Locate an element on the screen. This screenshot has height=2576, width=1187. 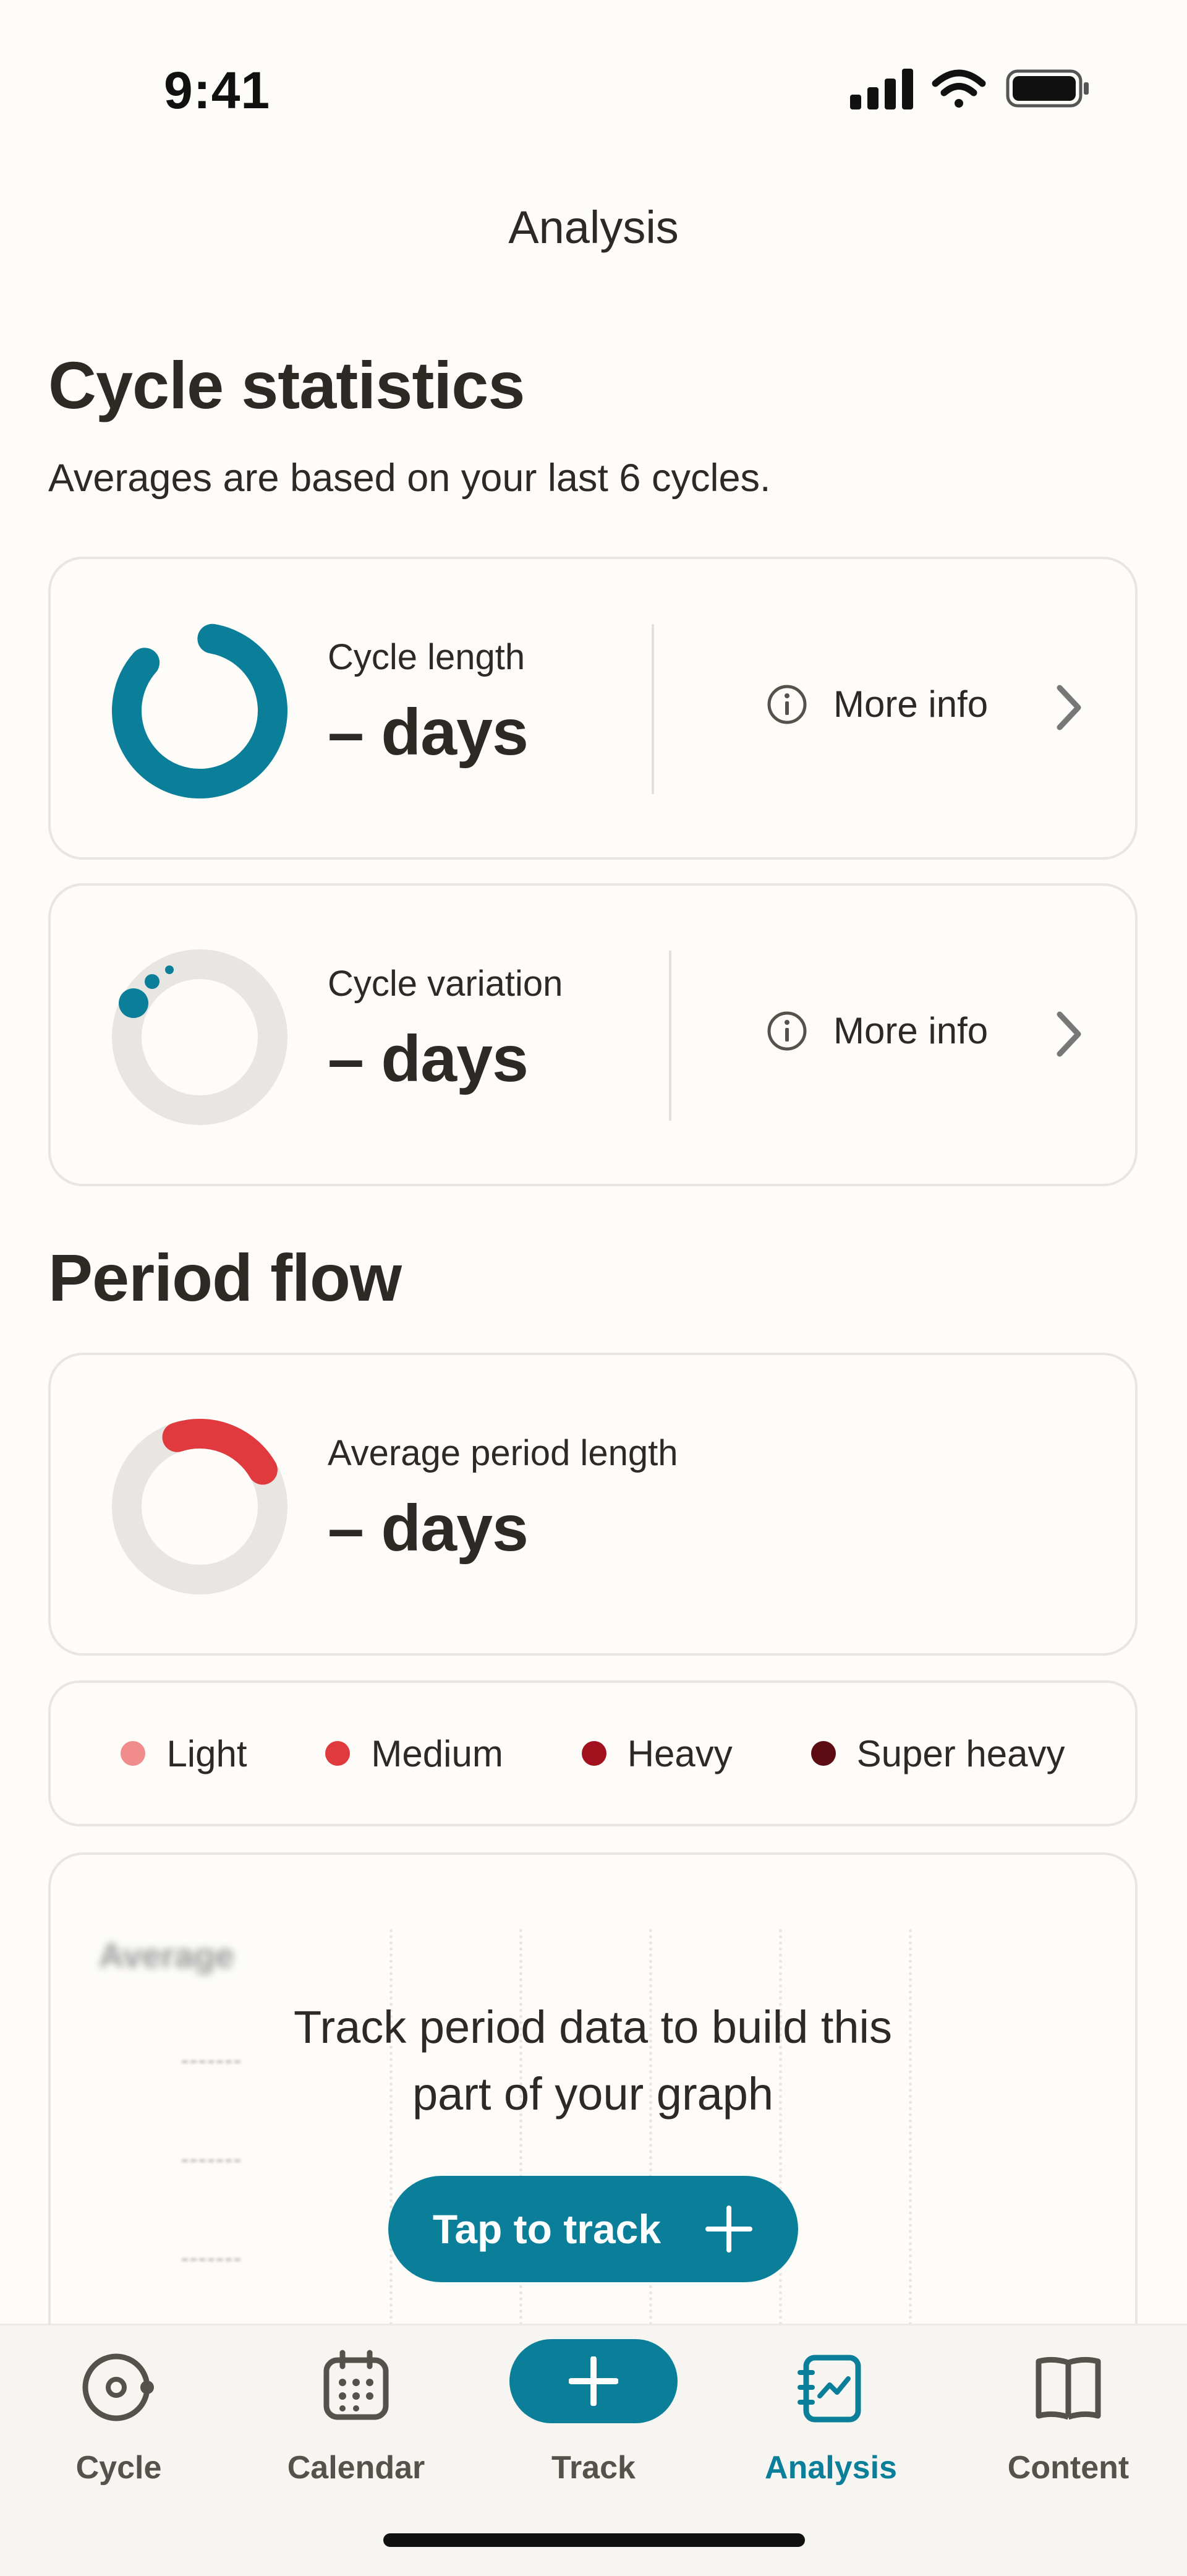
cycle-variation-more-info: More info is located at coordinates (878, 1030).